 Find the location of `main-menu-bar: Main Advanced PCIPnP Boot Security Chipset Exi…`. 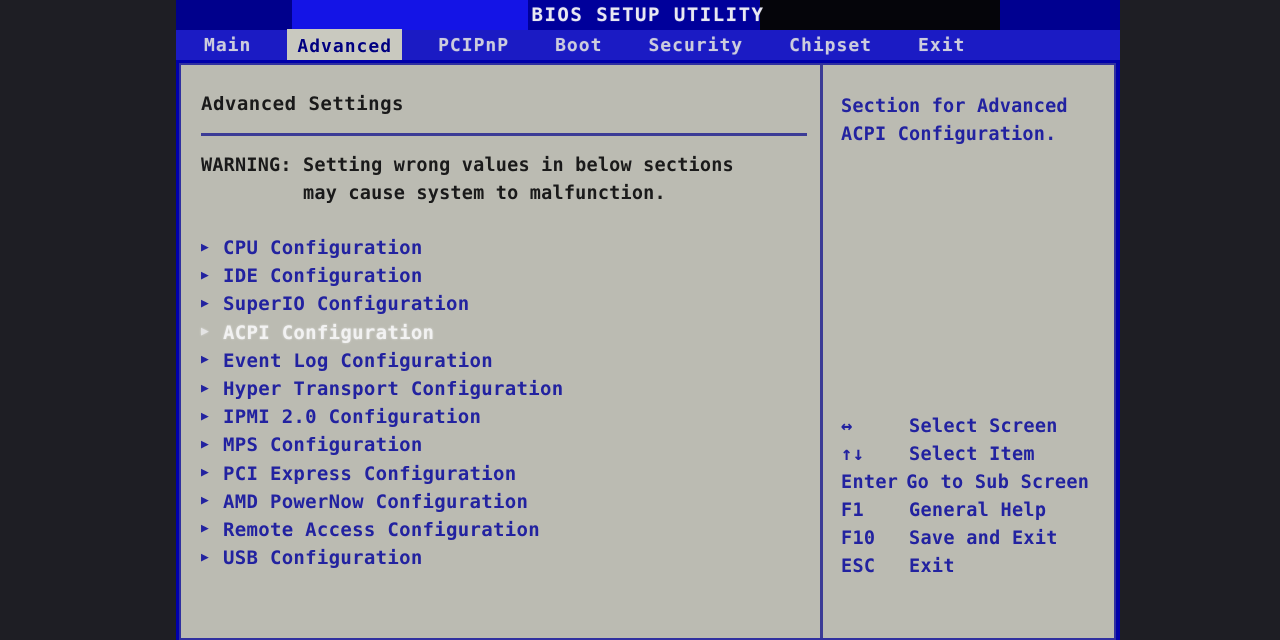

main-menu-bar: Main Advanced PCIPnP Boot Security Chipset Exi… is located at coordinates (648, 46).